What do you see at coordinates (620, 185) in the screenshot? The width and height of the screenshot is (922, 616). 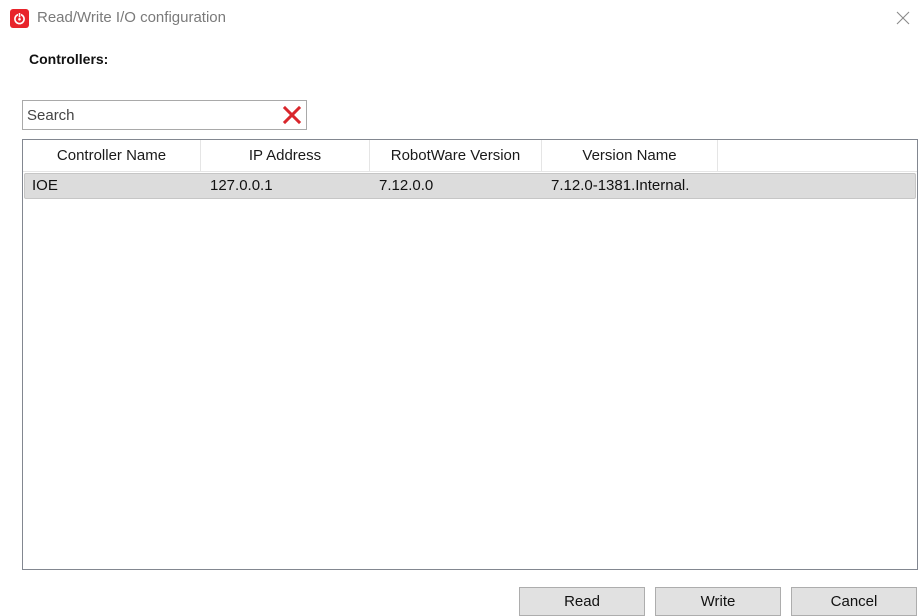 I see `cell-version-name: 7.12.0-1381.Internal.` at bounding box center [620, 185].